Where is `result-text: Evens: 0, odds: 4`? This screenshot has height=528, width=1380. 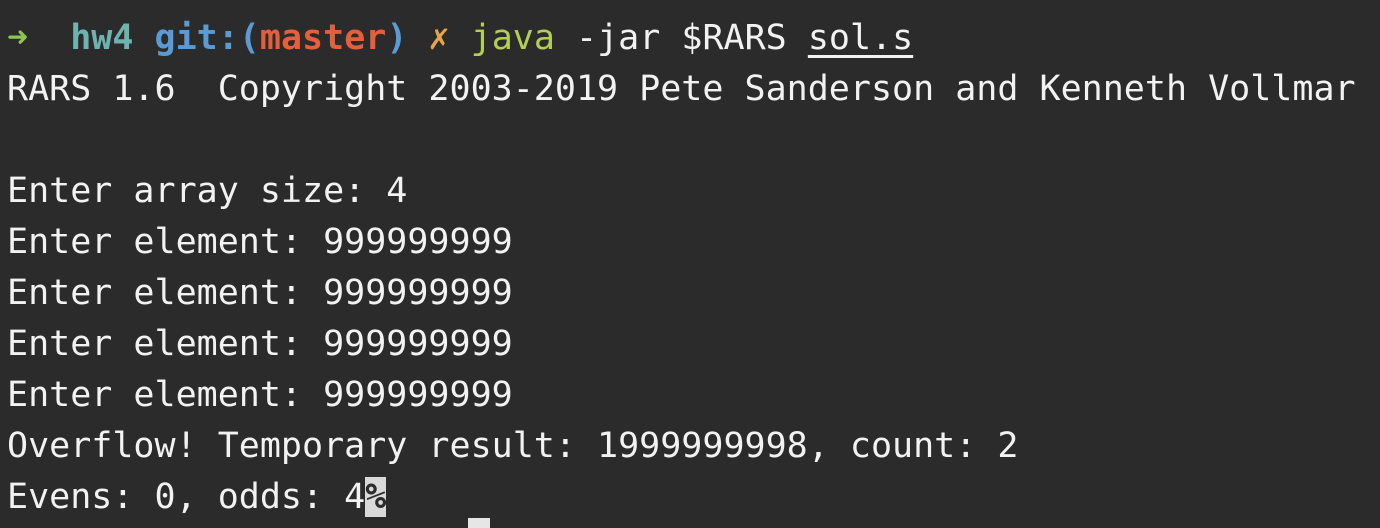
result-text: Evens: 0, odds: 4 is located at coordinates (186, 497).